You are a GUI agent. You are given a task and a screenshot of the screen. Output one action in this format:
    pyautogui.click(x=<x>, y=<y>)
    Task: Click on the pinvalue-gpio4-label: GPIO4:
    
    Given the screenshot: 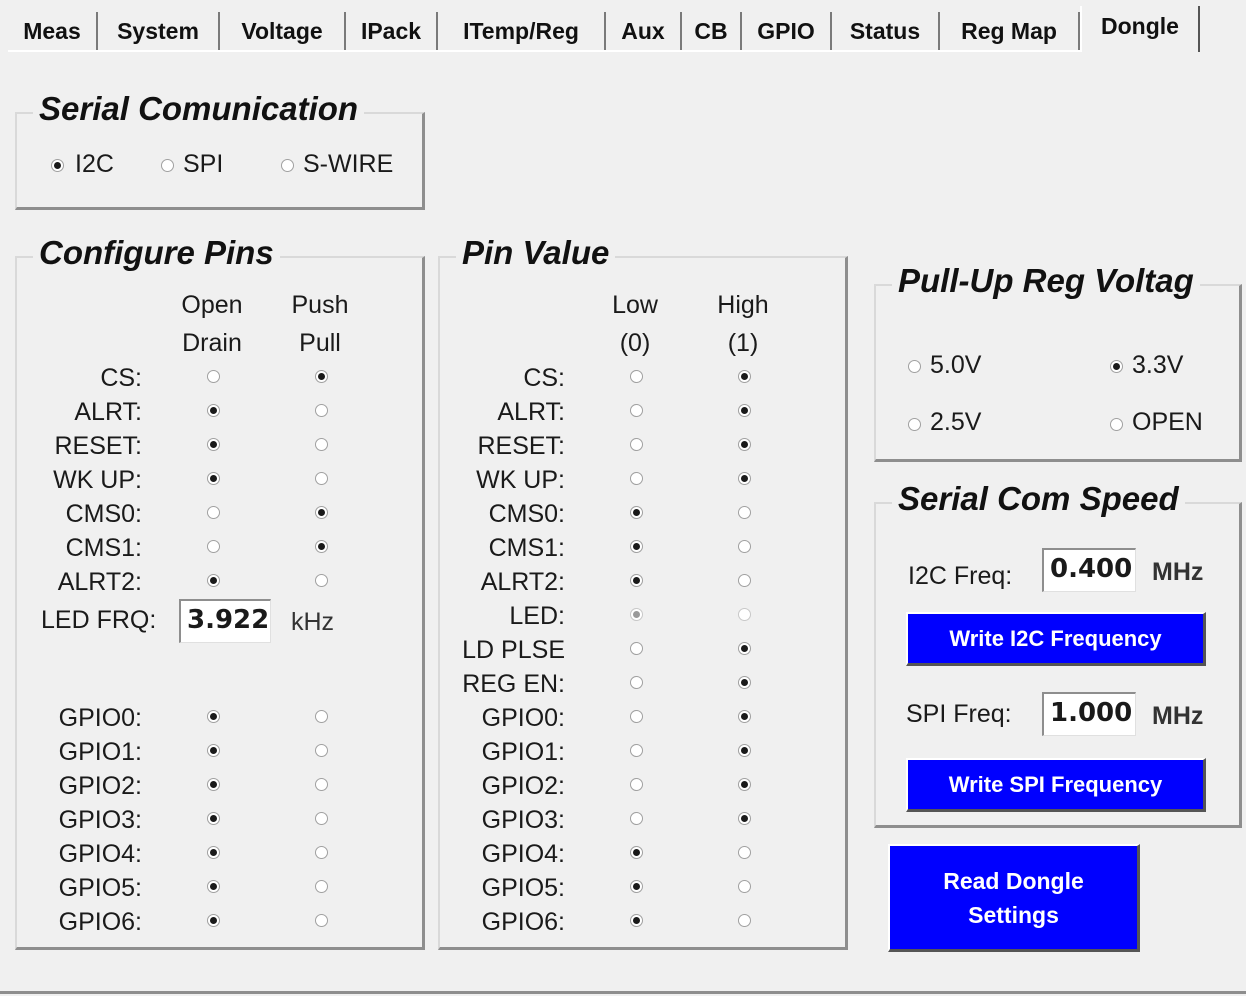 What is the action you would take?
    pyautogui.click(x=523, y=854)
    